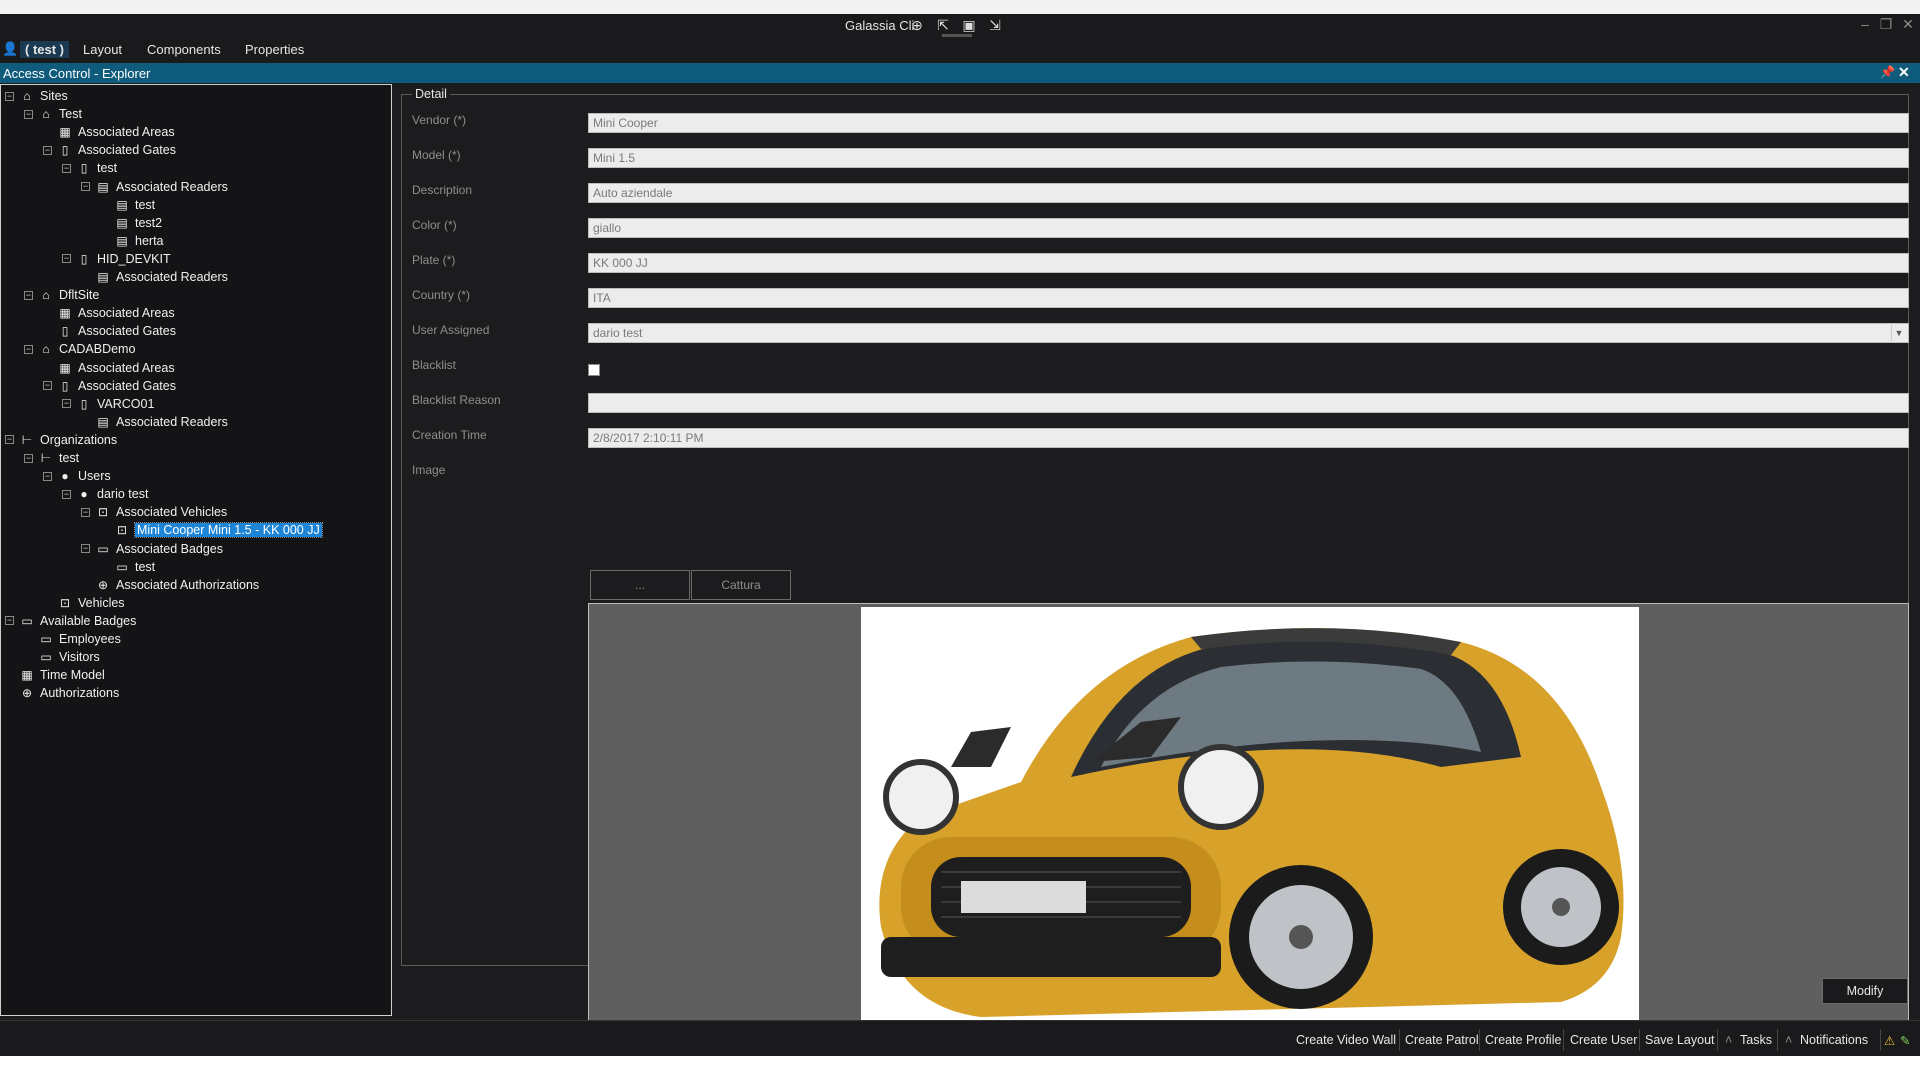 Image resolution: width=1920 pixels, height=1080 pixels. Describe the element at coordinates (90, 639) in the screenshot. I see `tree-node-label: Employees` at that location.